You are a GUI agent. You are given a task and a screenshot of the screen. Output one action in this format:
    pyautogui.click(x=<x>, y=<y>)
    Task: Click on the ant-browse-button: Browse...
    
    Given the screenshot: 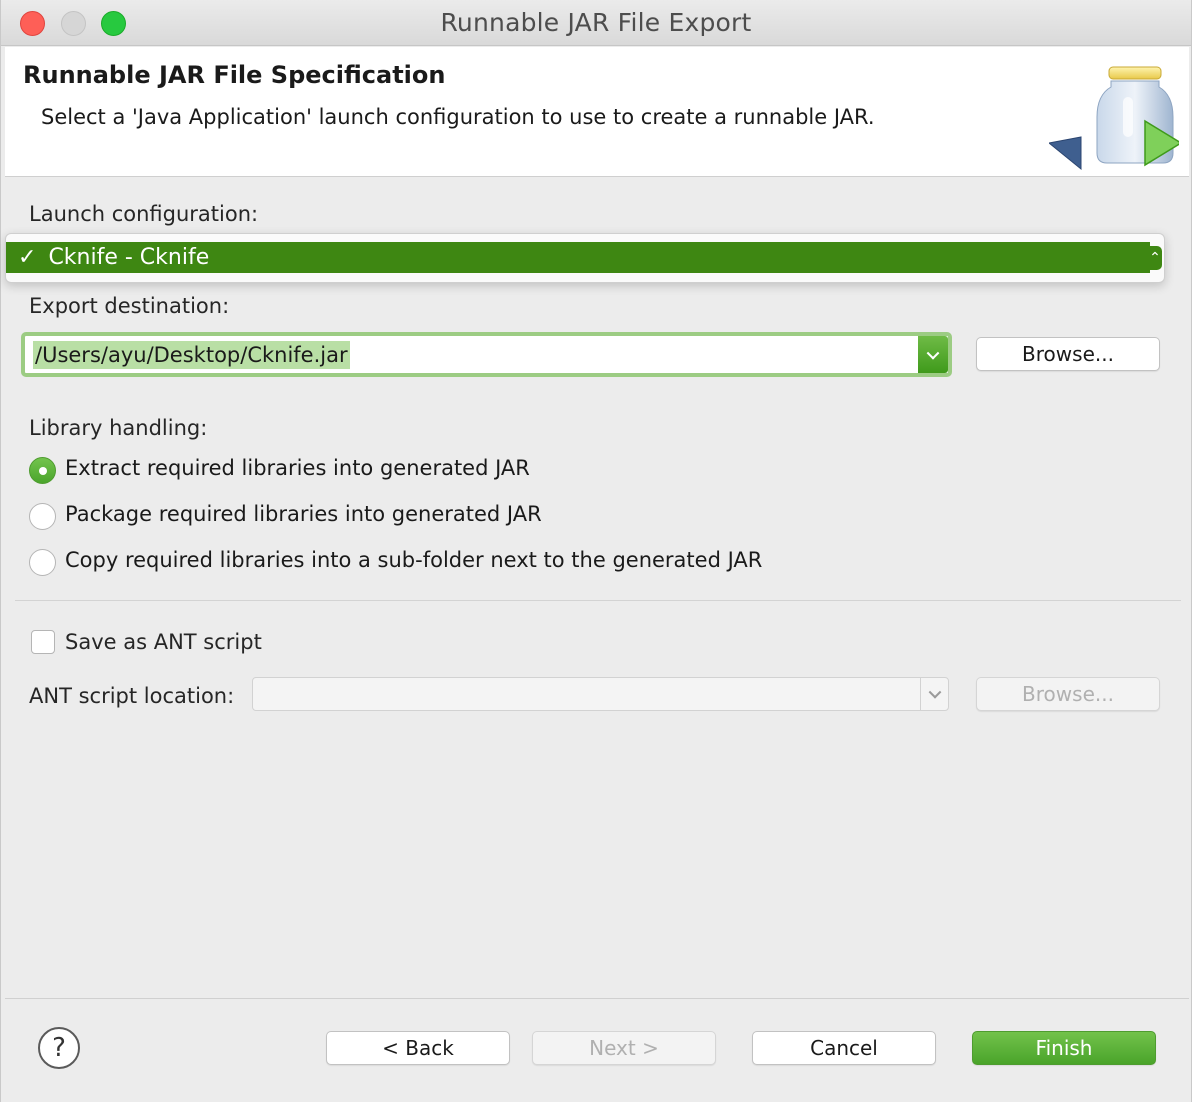 What is the action you would take?
    pyautogui.click(x=1068, y=694)
    